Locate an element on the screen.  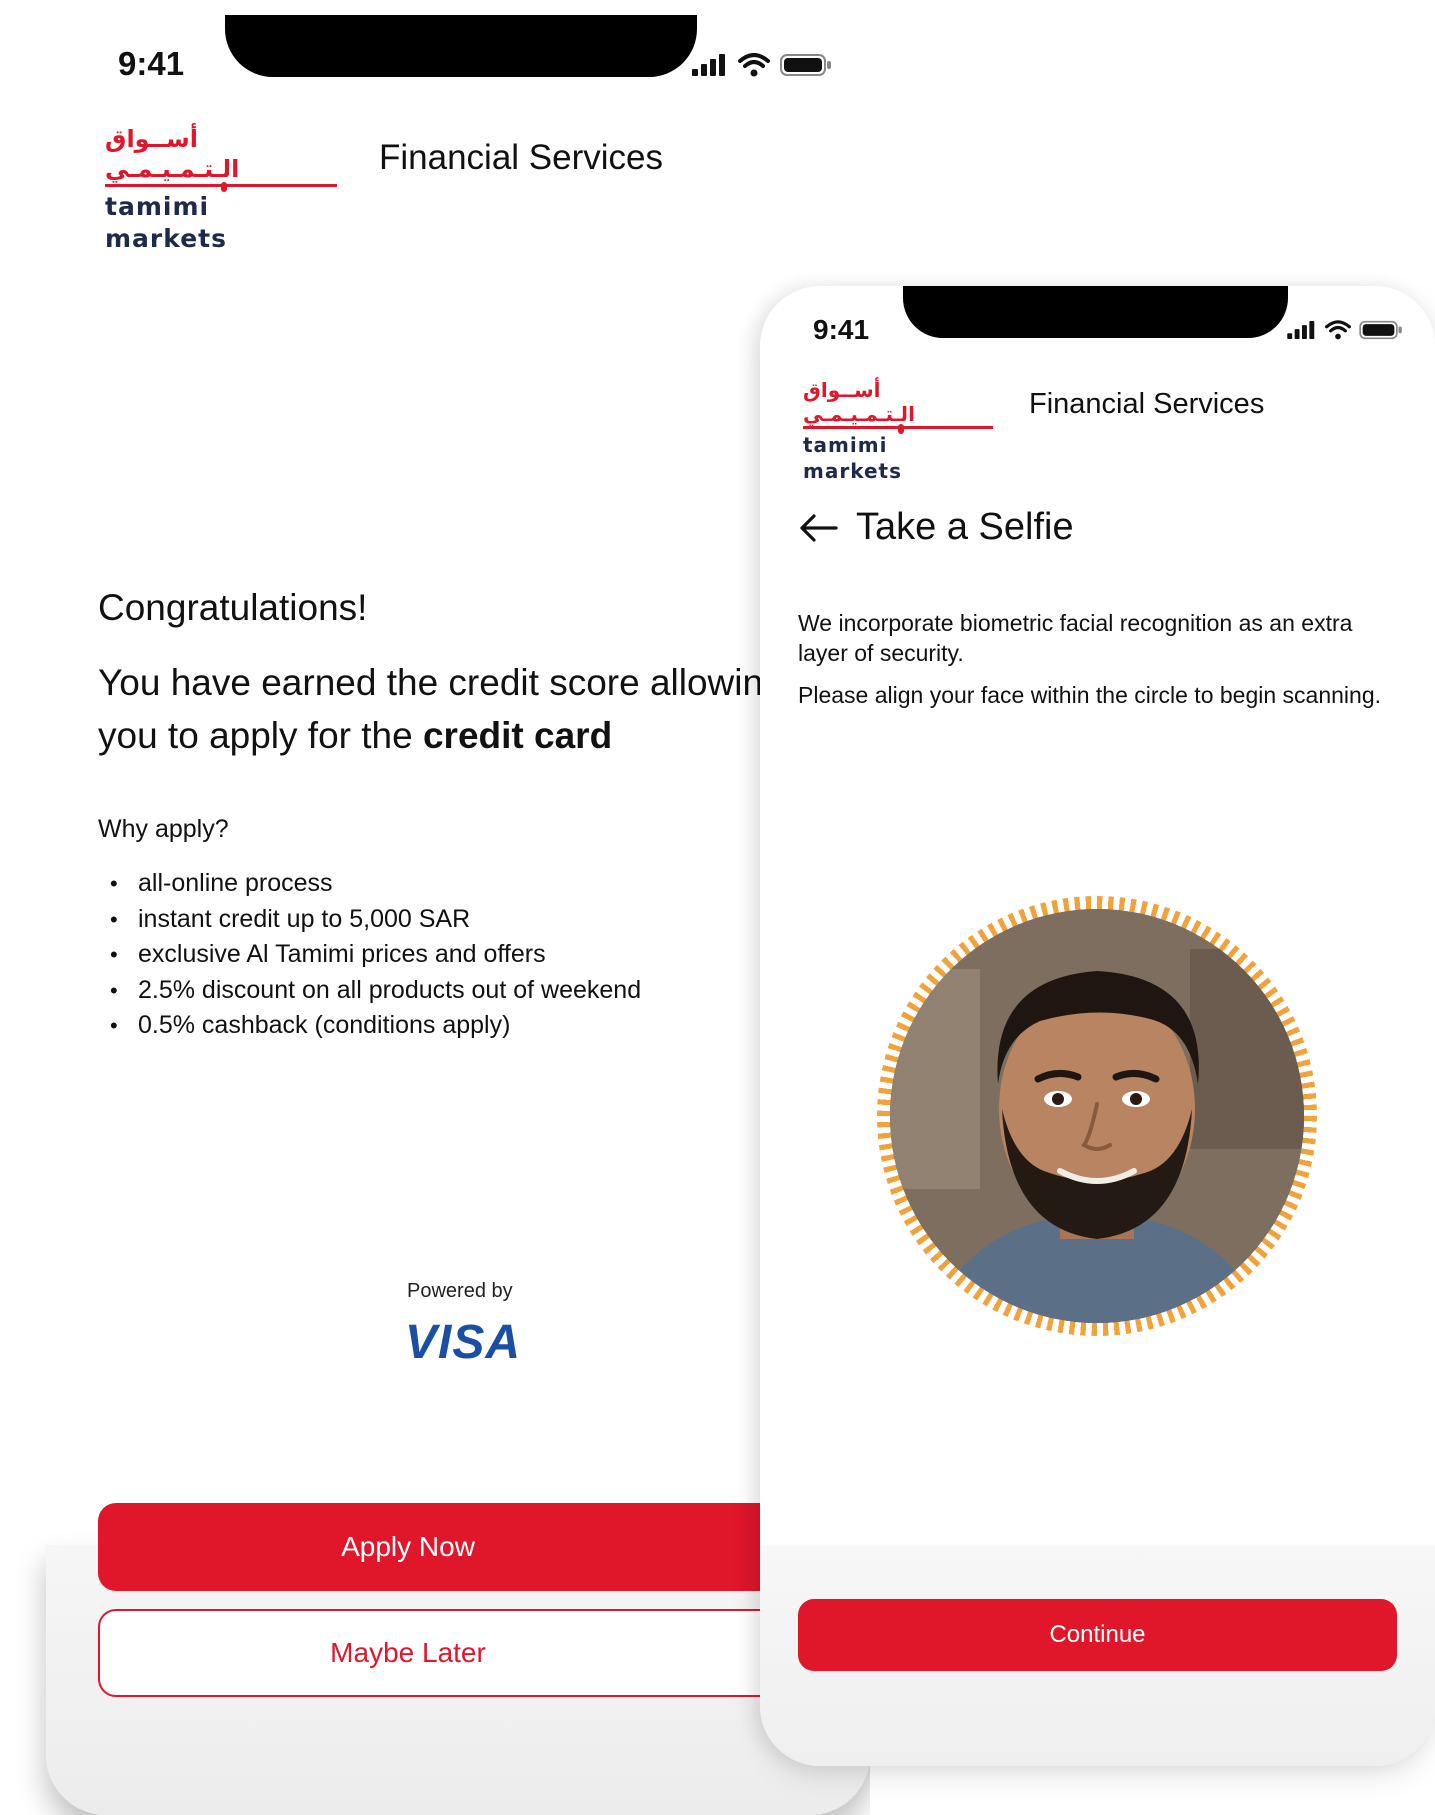
face-illustration is located at coordinates (1097, 1116).